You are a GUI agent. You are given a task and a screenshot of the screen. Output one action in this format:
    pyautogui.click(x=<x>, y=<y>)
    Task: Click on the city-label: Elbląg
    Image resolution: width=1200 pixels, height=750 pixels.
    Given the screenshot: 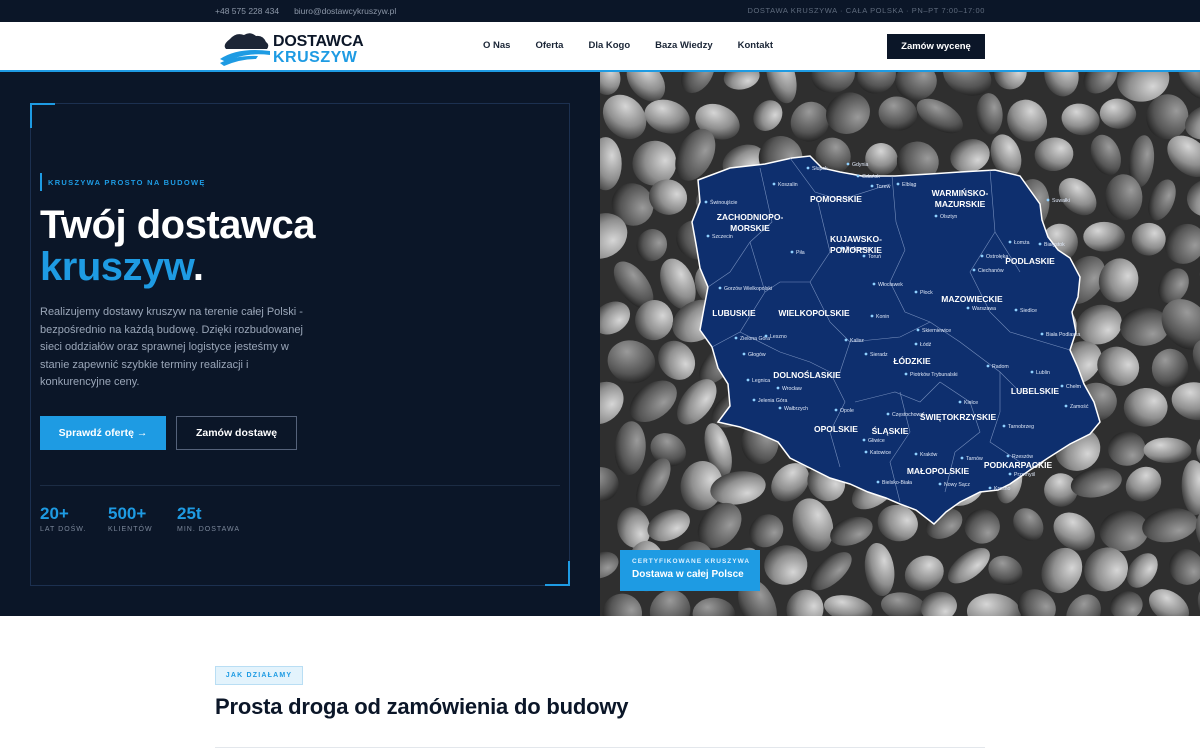 What is the action you would take?
    pyautogui.click(x=909, y=185)
    